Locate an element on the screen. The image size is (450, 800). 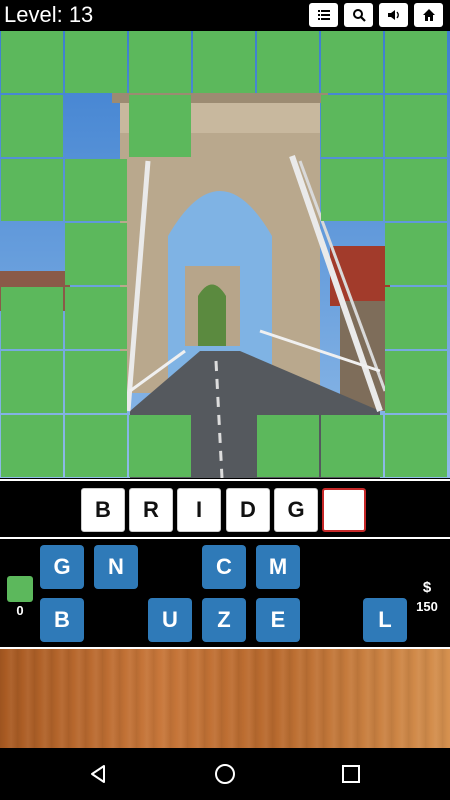
sound-icon is located at coordinates (393, 15).